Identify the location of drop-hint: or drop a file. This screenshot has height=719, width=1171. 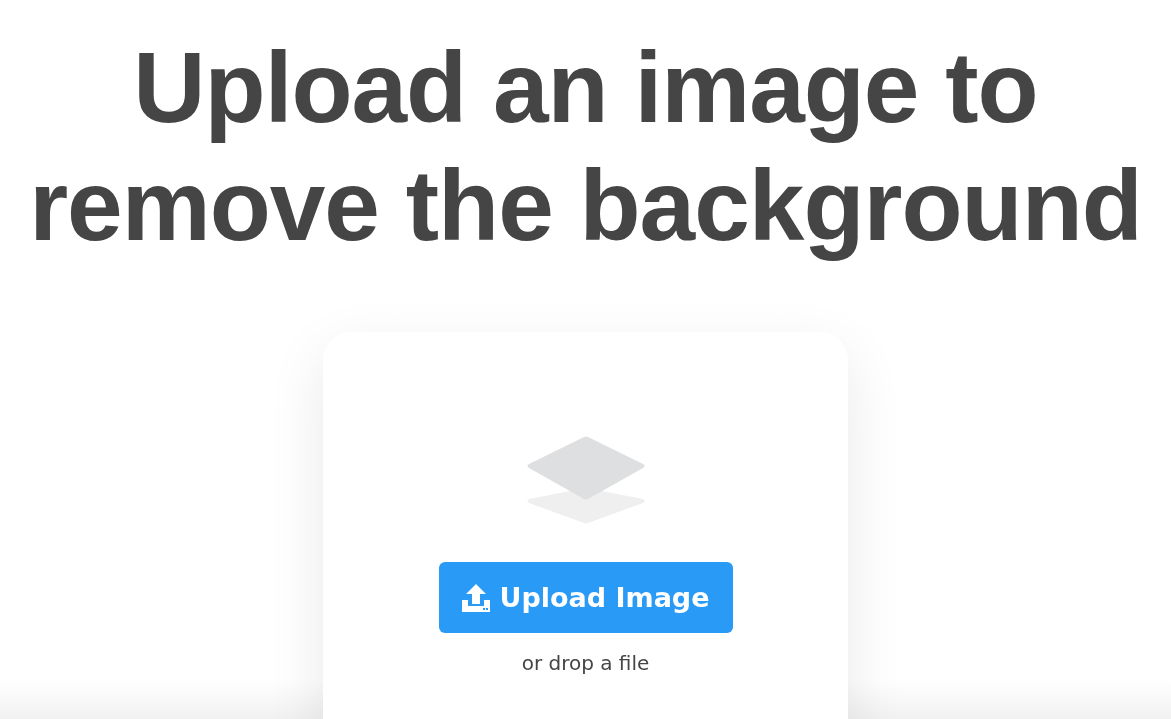
(585, 663).